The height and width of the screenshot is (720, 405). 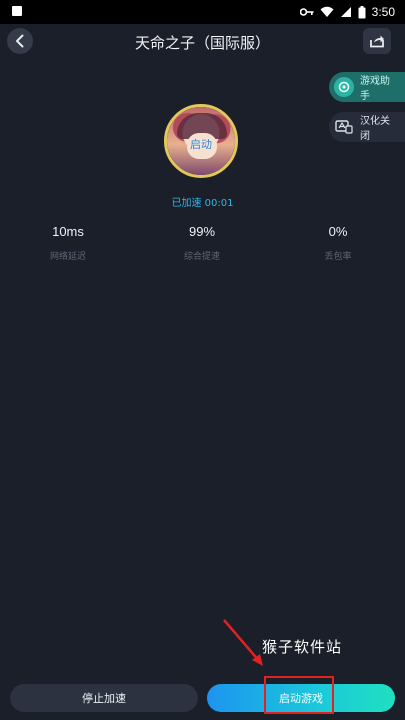 I want to click on status-bar: 3:50, so click(x=202, y=12).